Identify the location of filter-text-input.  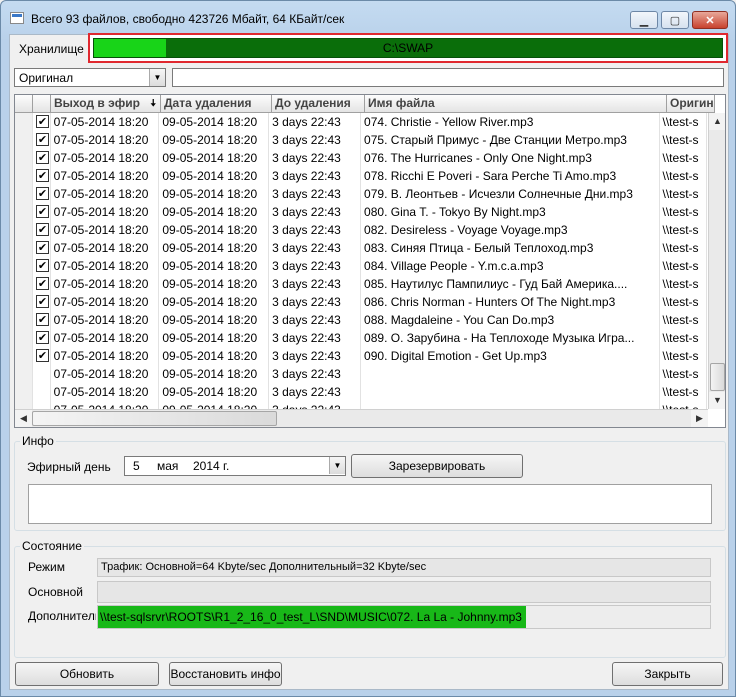
(448, 77).